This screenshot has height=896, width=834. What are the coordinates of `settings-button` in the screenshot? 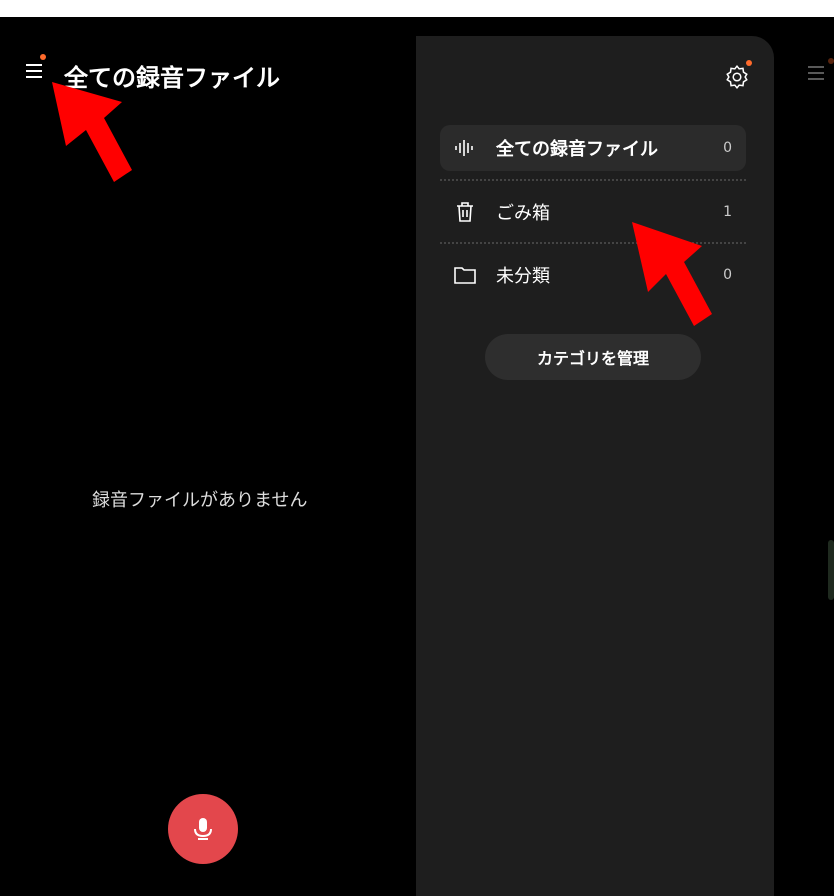 It's located at (738, 75).